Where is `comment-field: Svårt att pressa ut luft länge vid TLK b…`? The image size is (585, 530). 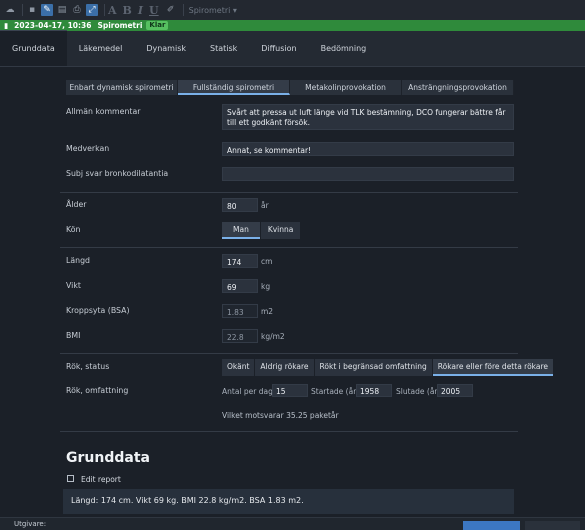 comment-field: Svårt att pressa ut luft länge vid TLK b… is located at coordinates (368, 117).